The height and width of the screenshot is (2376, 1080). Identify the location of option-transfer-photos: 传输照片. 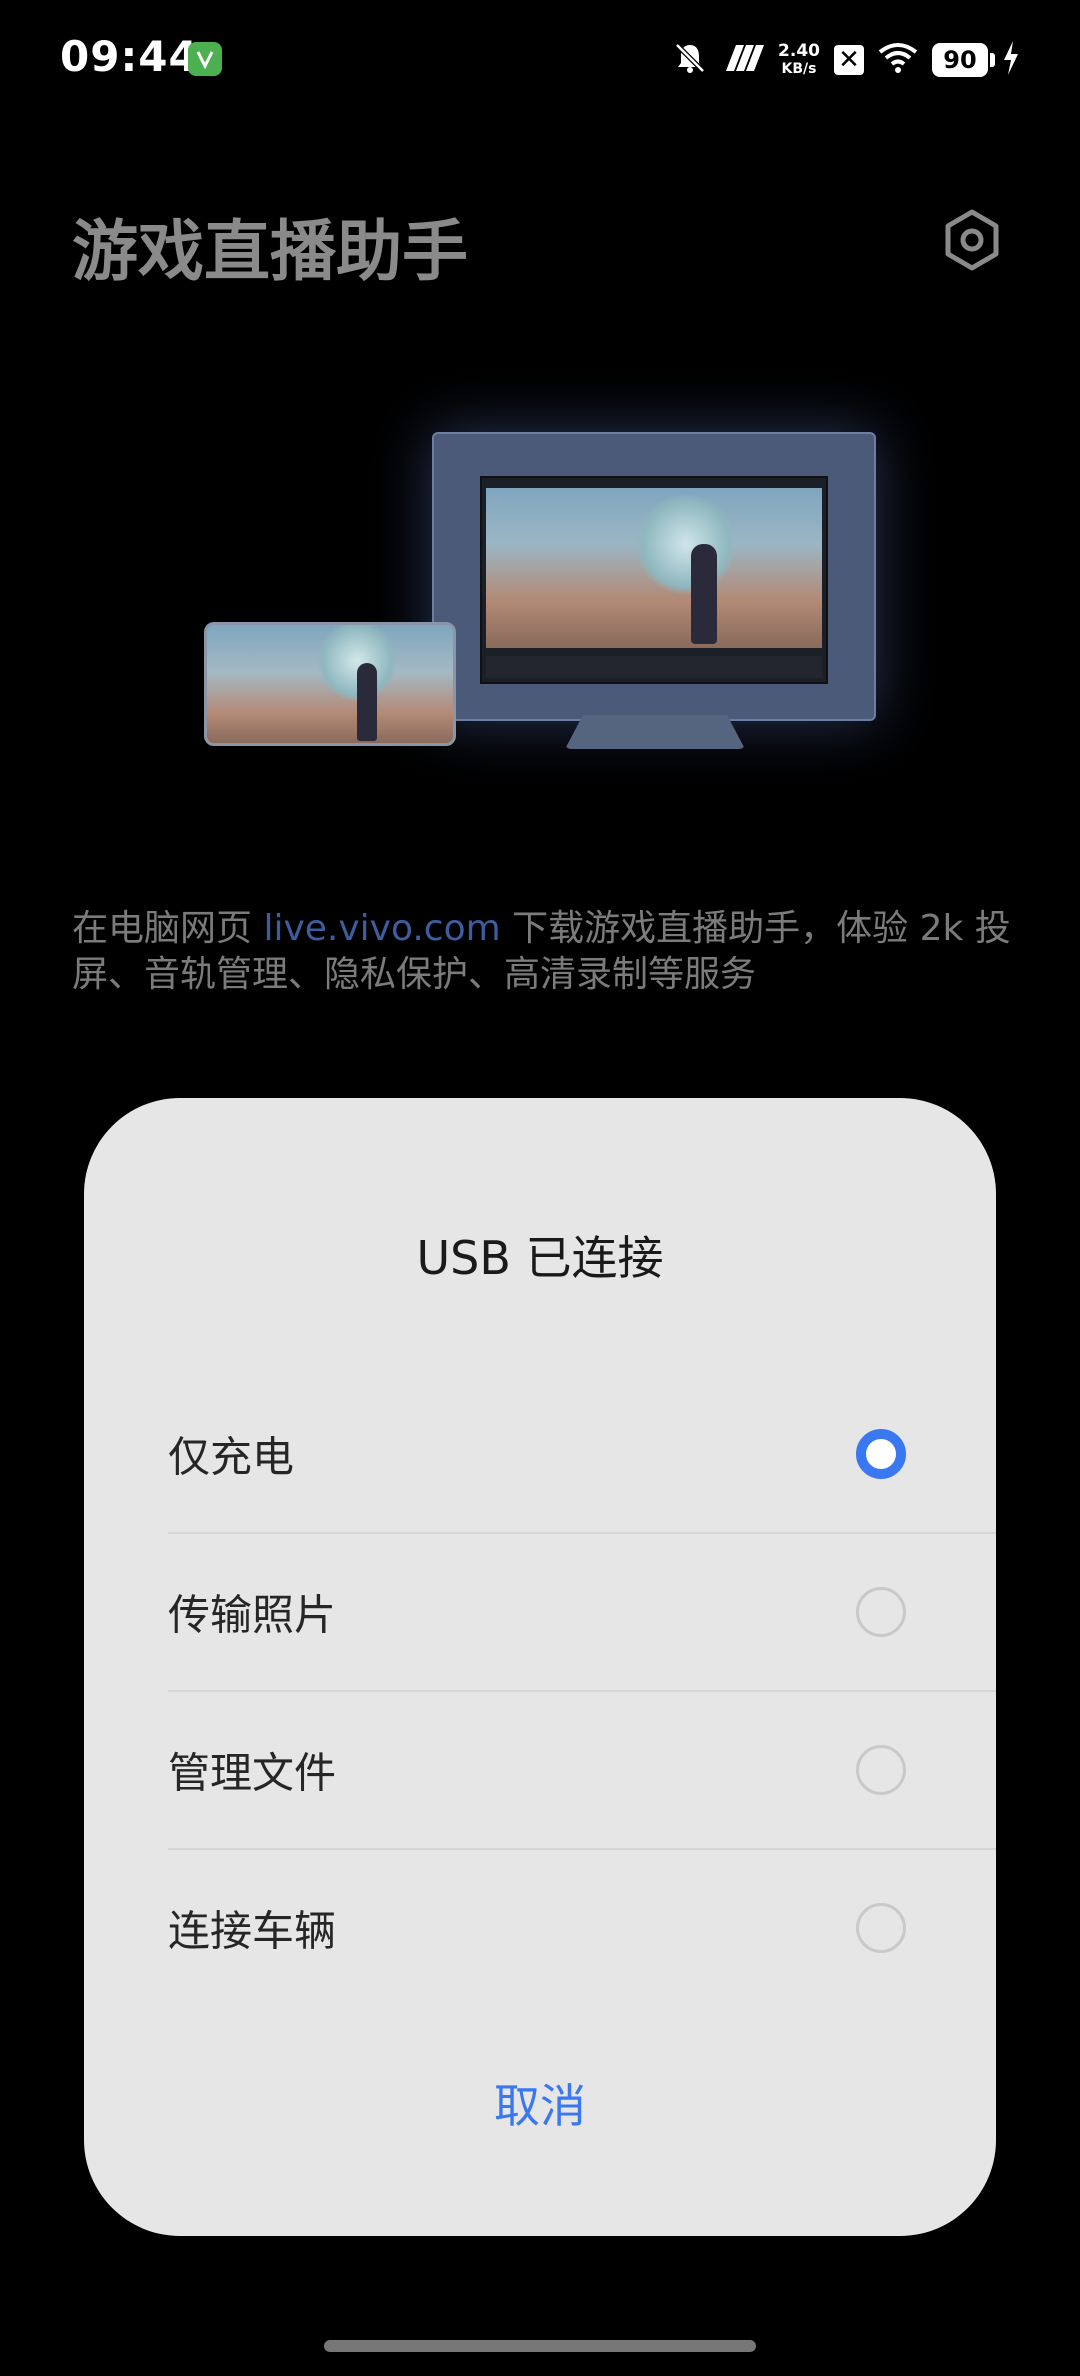
(582, 1613).